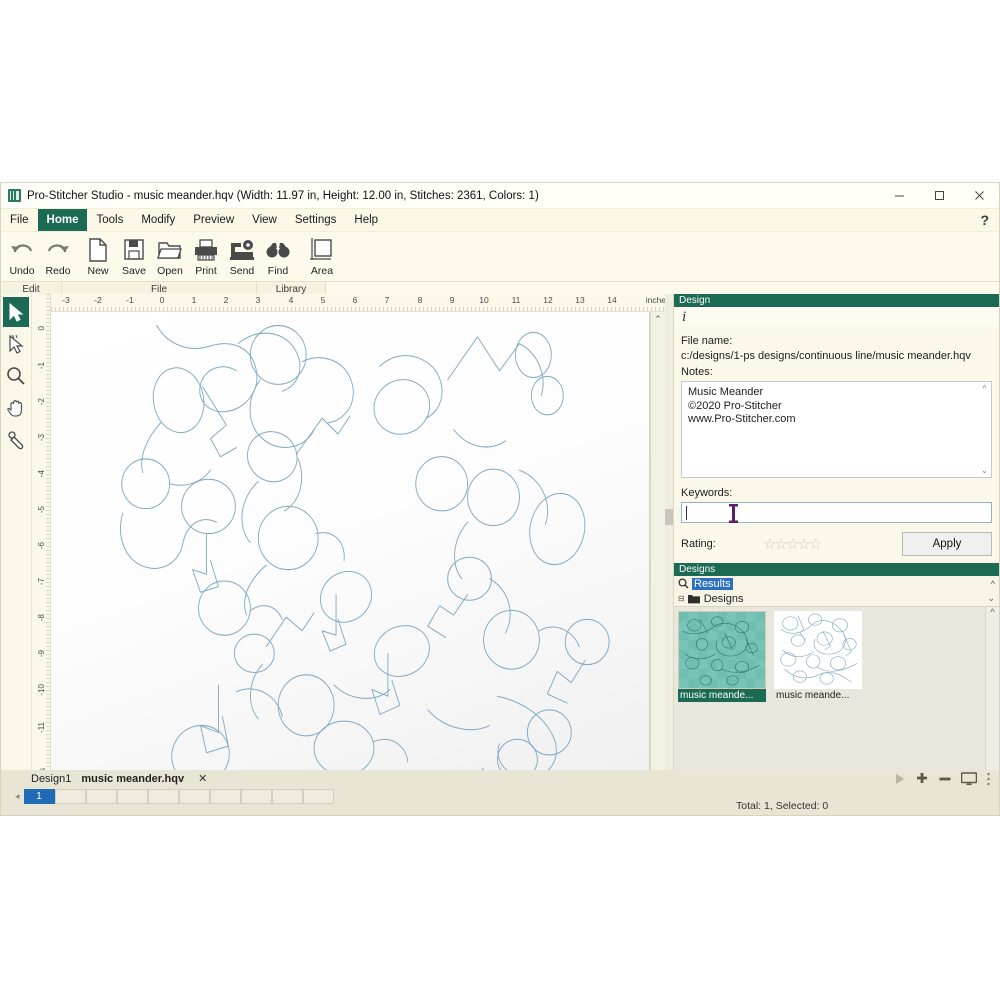 The image size is (1000, 1000). I want to click on menu-home: Home, so click(62, 220).